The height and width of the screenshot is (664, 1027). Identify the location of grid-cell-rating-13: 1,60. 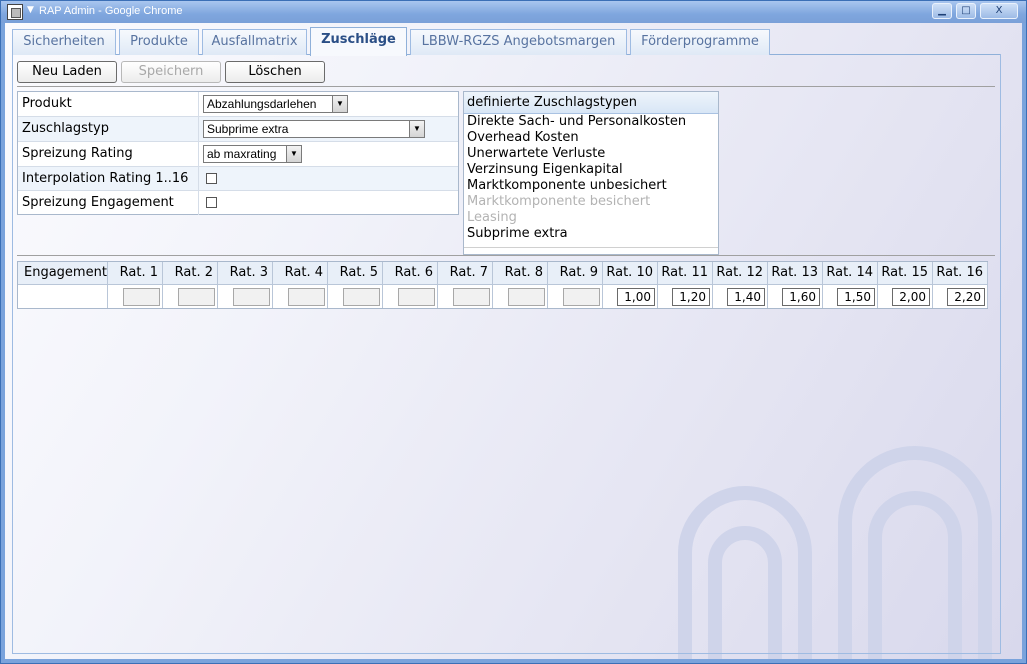
(795, 296).